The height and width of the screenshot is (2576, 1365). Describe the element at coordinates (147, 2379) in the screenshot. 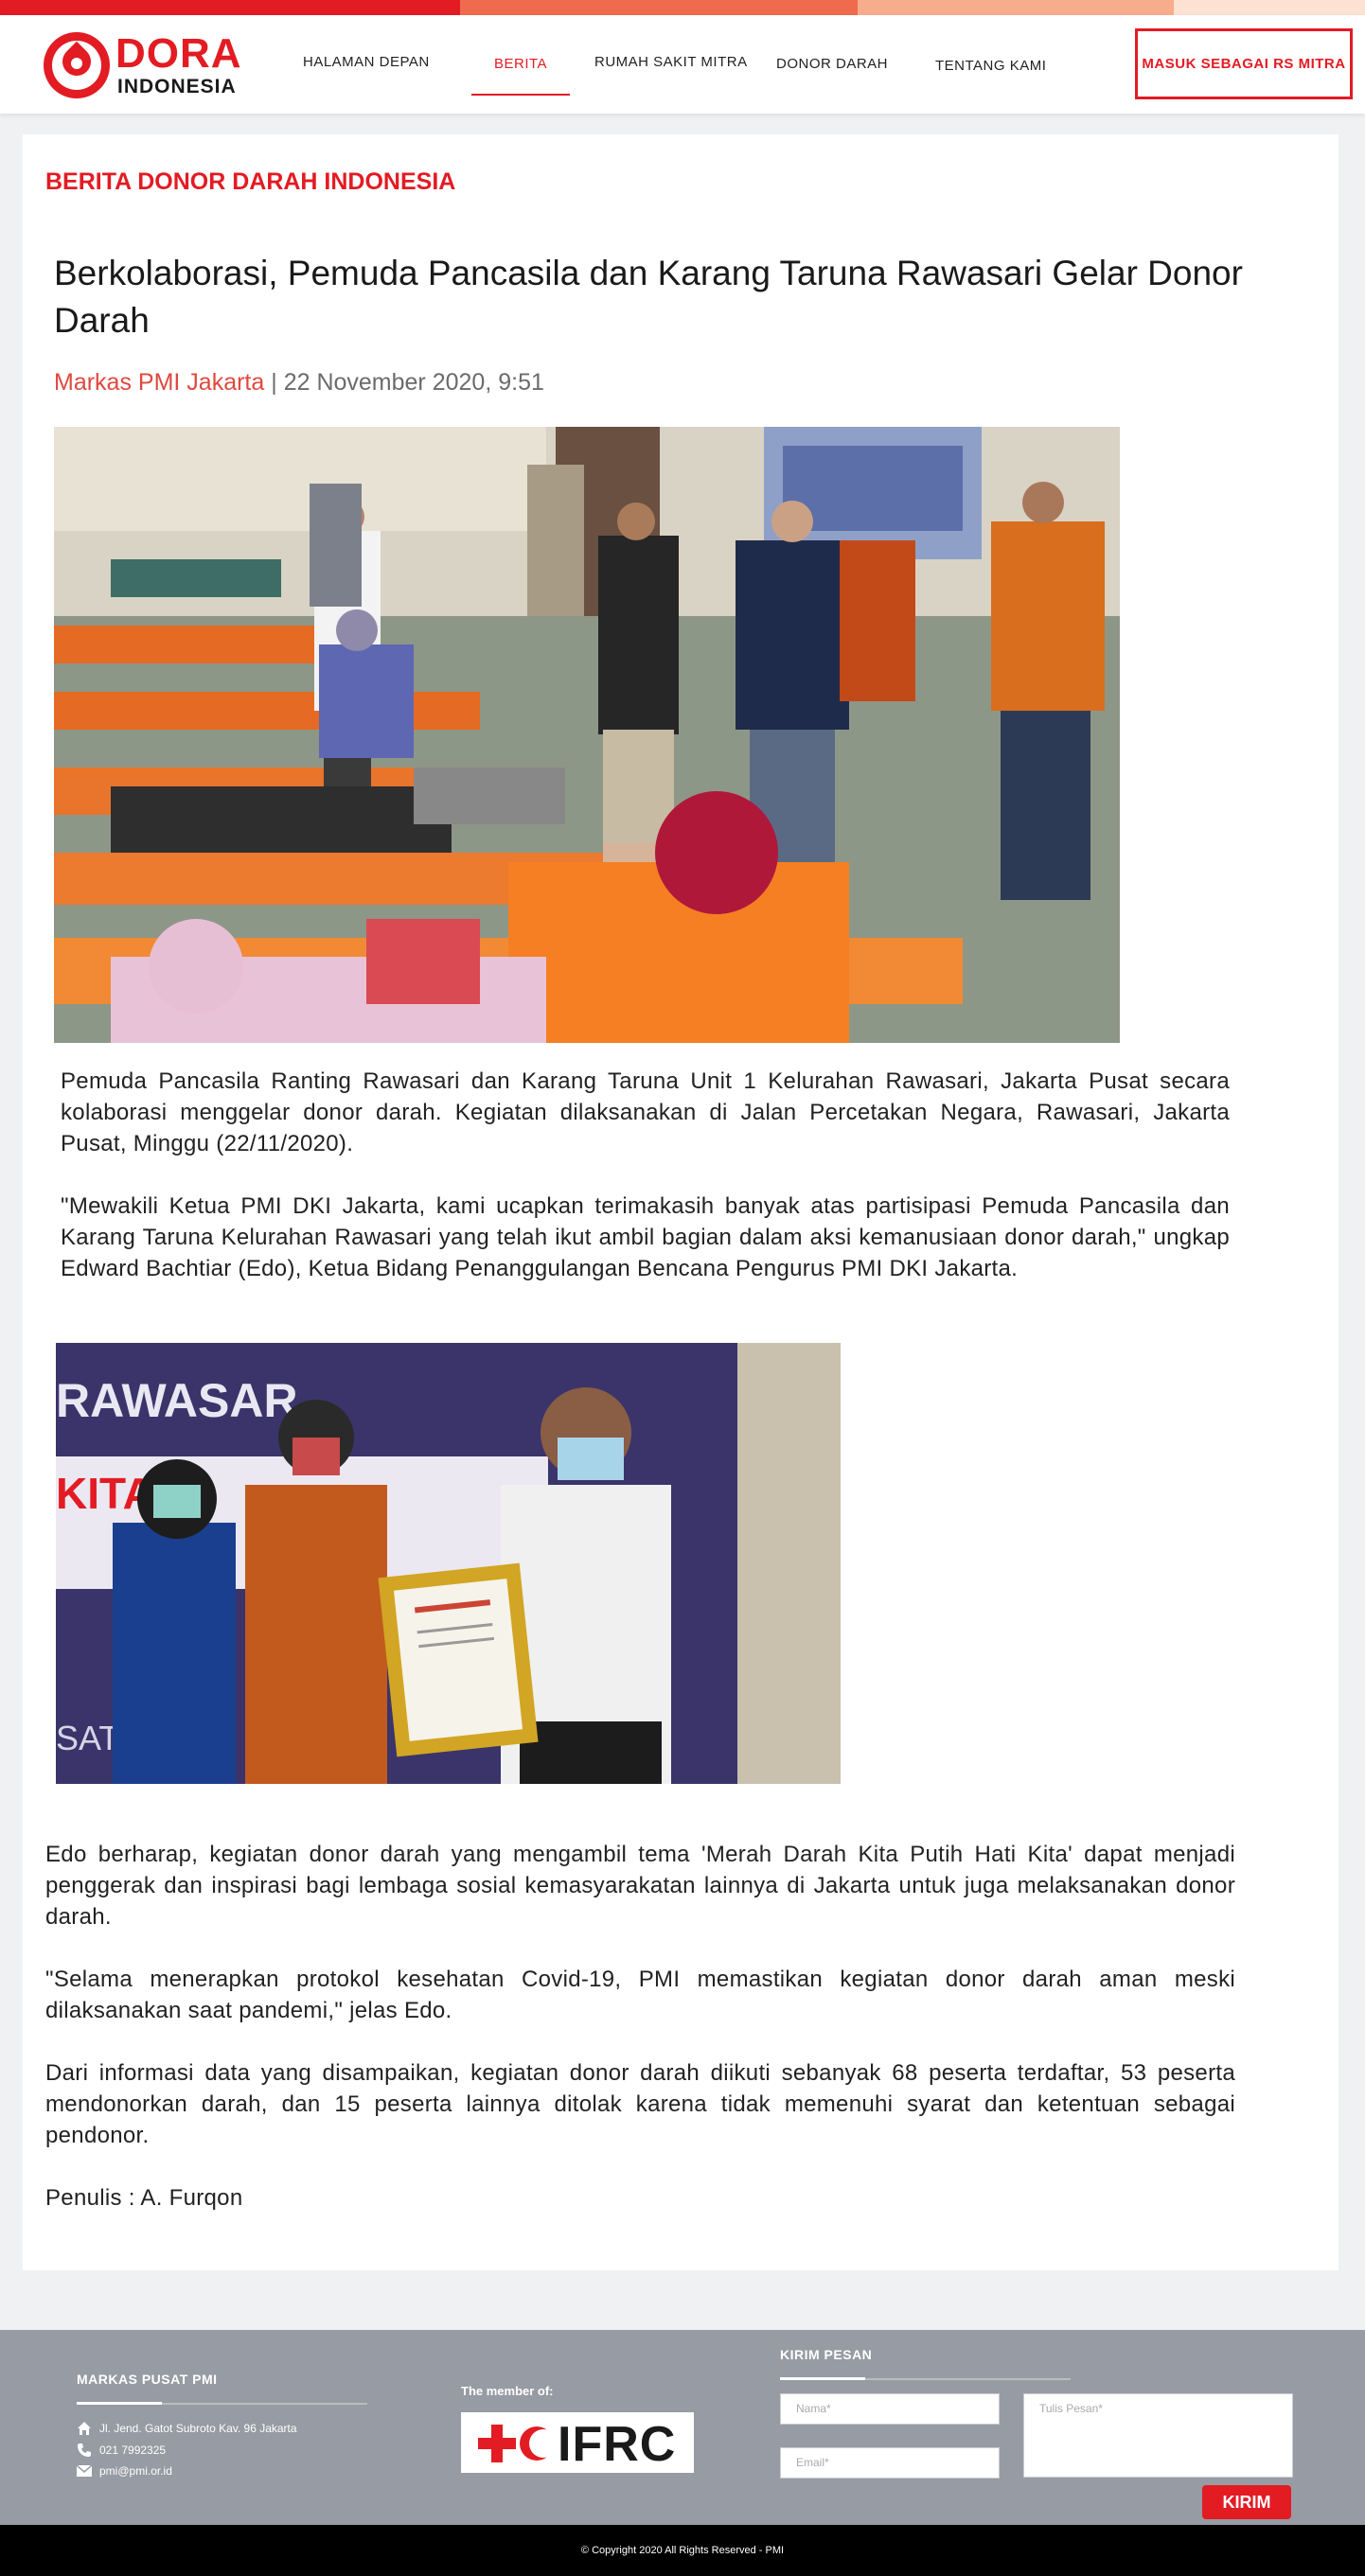

I see `footer-address-heading: MARKAS PUSAT PMI` at that location.